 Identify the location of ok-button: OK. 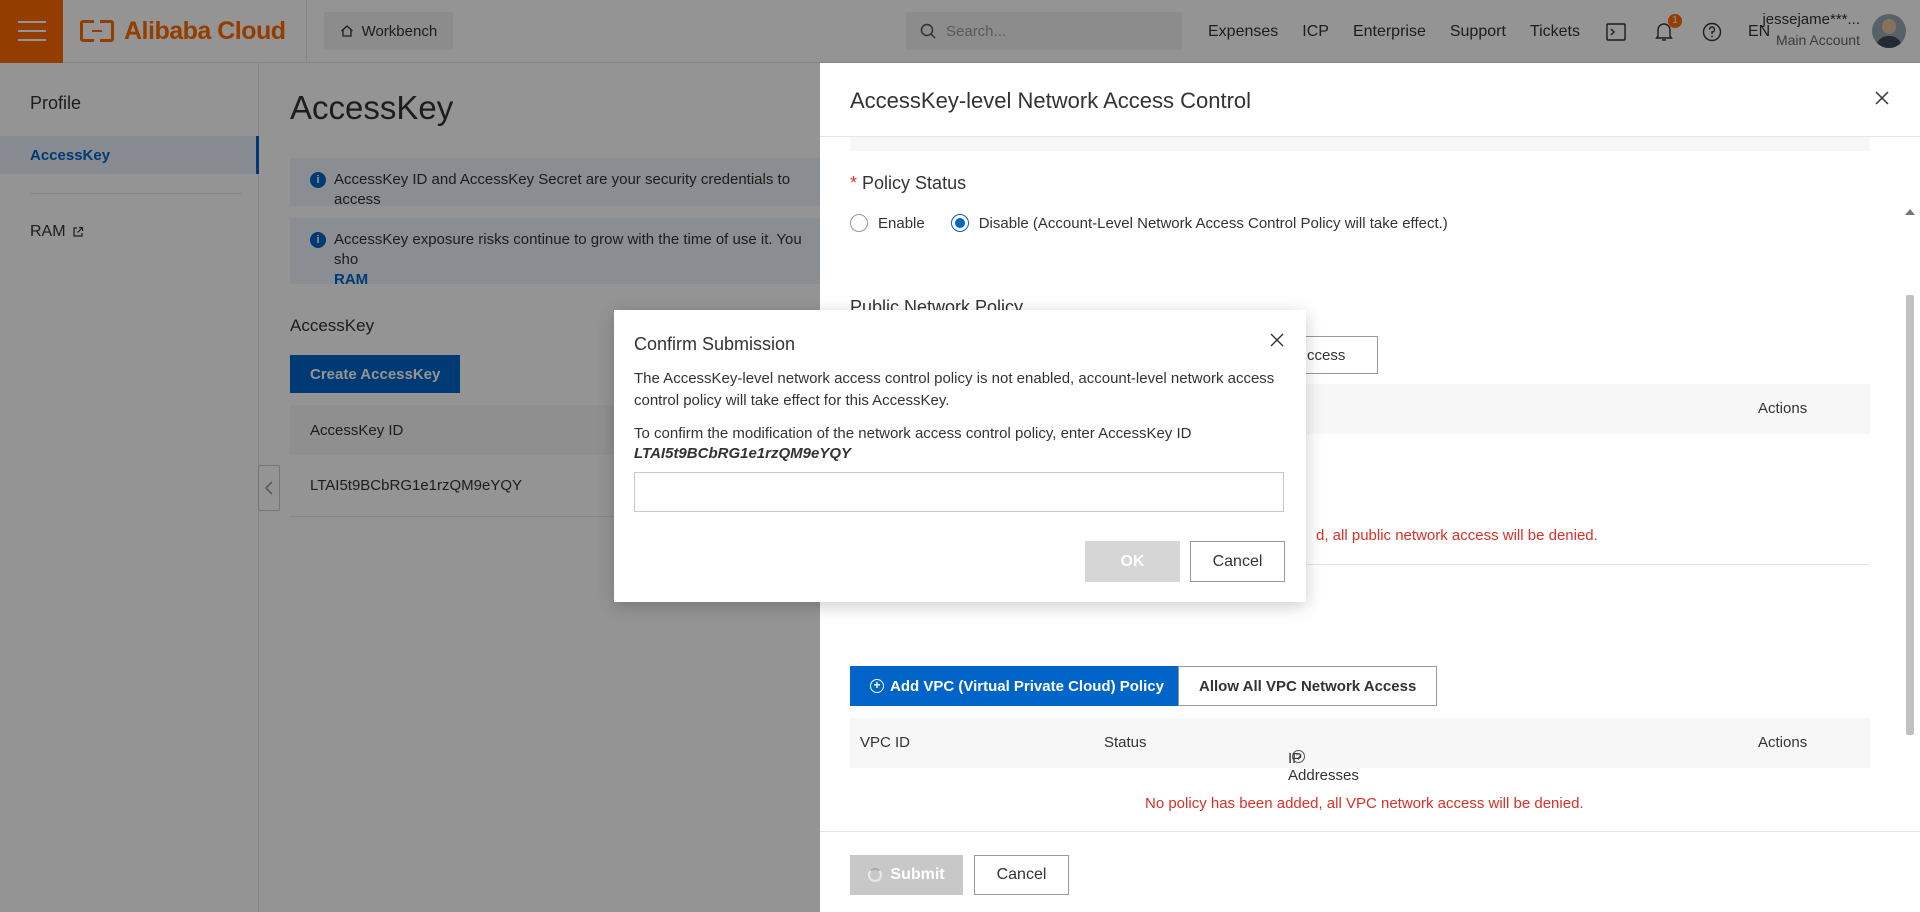
(1132, 561).